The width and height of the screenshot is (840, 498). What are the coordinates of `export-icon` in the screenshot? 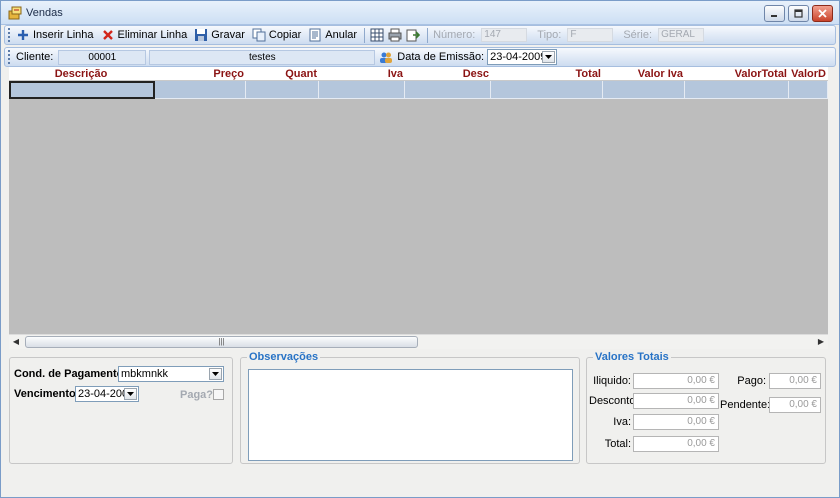 It's located at (413, 35).